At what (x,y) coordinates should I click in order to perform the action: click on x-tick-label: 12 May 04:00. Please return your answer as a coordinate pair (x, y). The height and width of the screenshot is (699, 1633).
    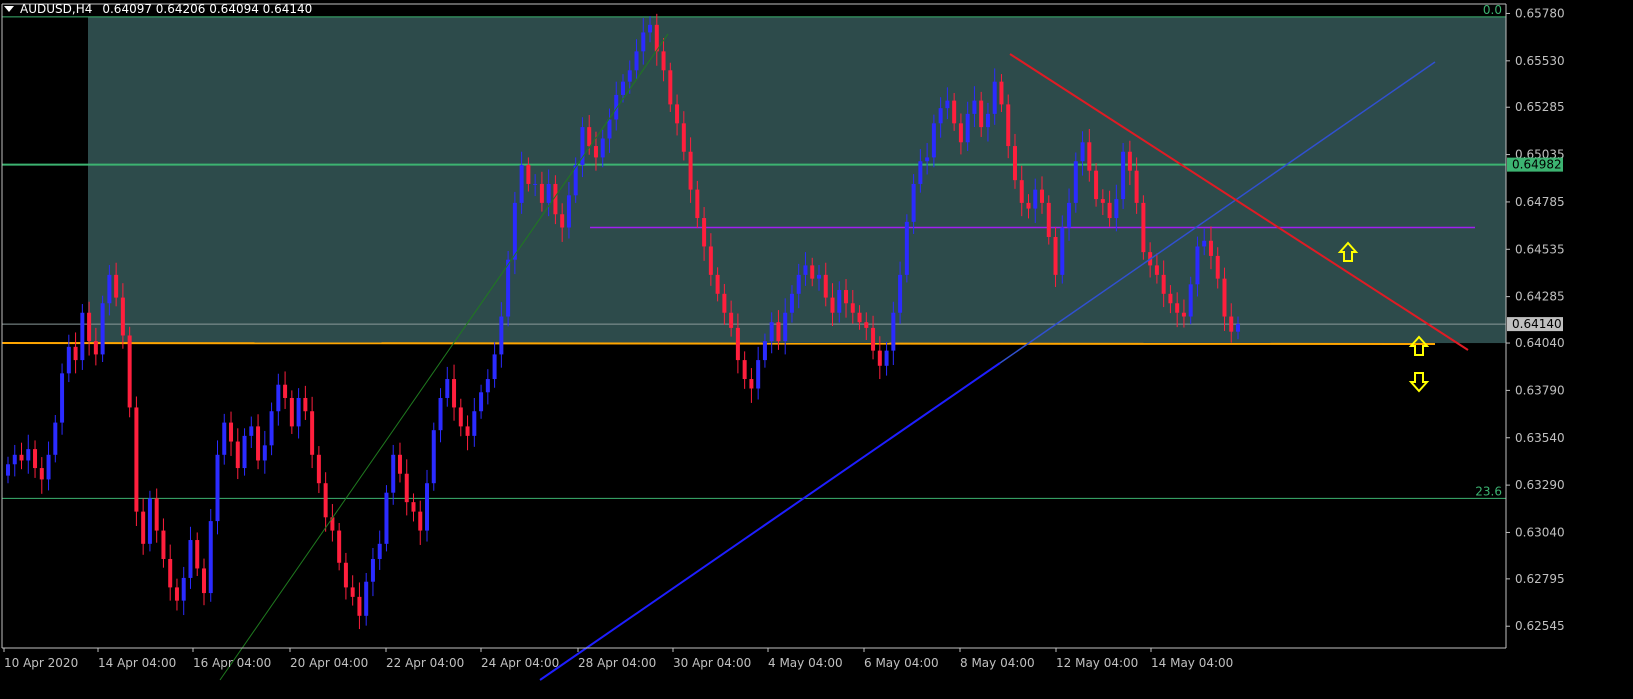
    Looking at the image, I should click on (1097, 663).